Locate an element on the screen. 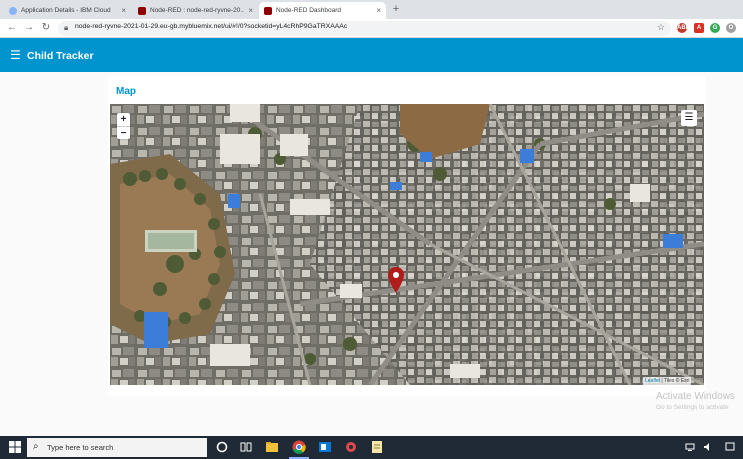 The width and height of the screenshot is (743, 459). notepad-icon is located at coordinates (377, 447).